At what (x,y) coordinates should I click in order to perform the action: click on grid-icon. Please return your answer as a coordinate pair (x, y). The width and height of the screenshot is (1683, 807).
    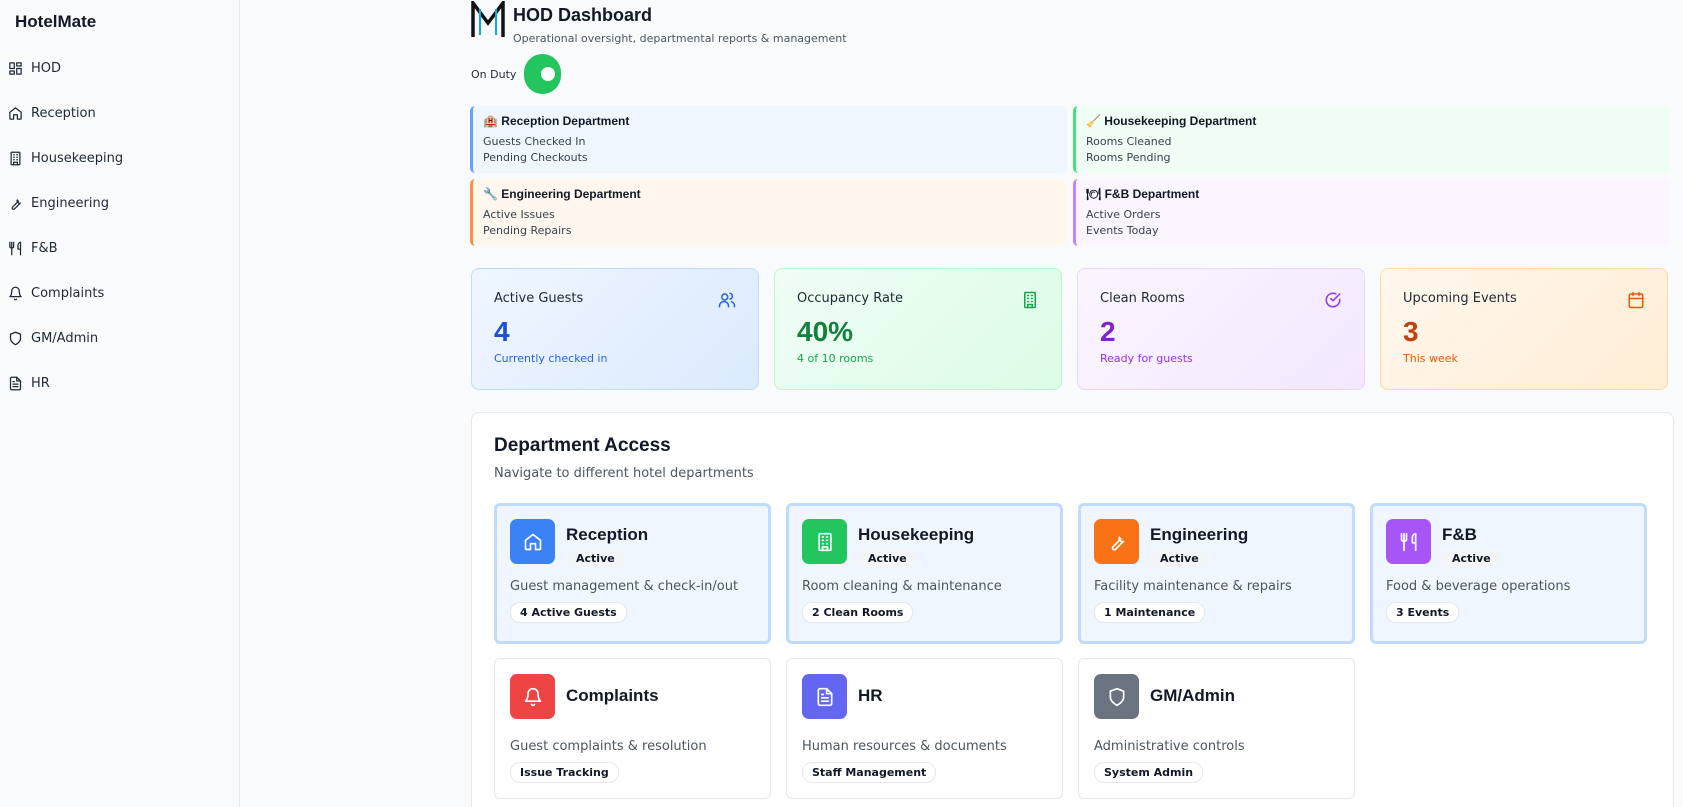
    Looking at the image, I should click on (15, 68).